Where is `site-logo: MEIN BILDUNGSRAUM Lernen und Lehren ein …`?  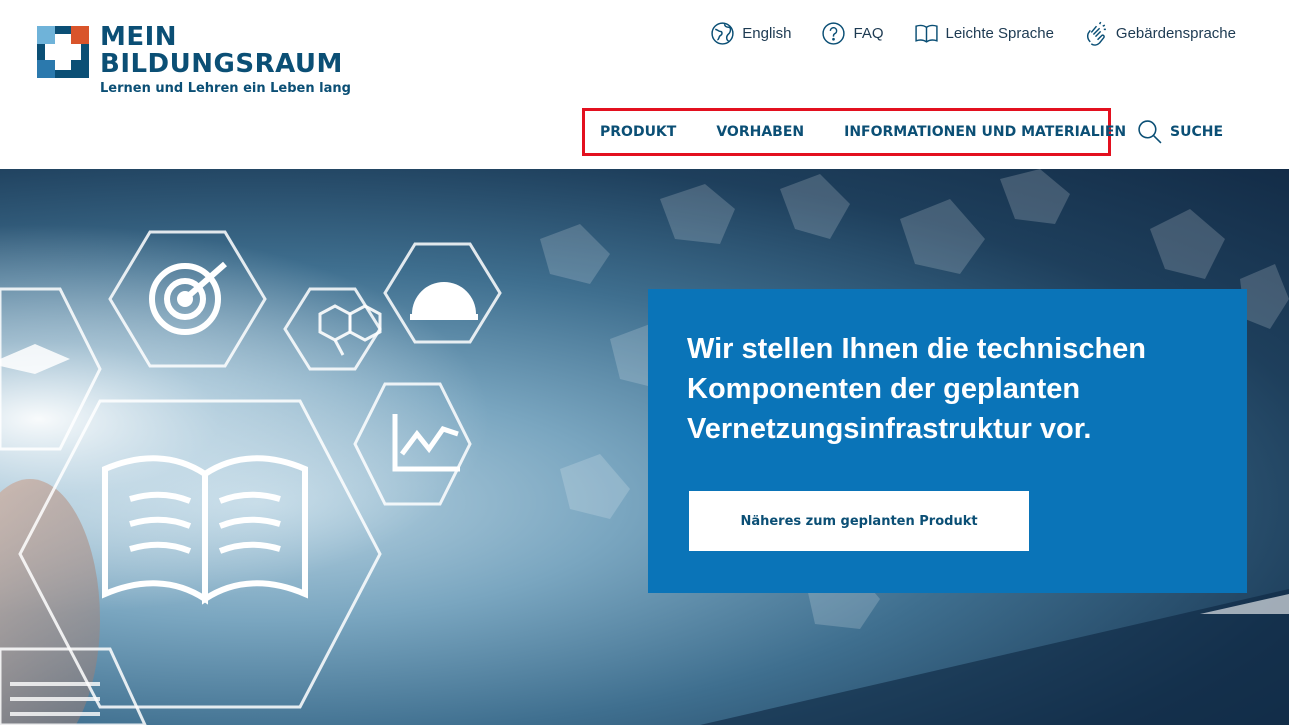
site-logo: MEIN BILDUNGSRAUM Lernen und Lehren ein … is located at coordinates (197, 62).